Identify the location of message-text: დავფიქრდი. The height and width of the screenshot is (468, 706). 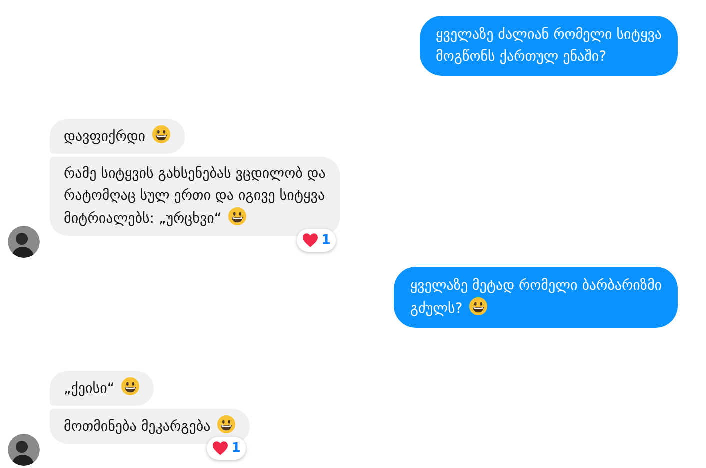
(117, 137).